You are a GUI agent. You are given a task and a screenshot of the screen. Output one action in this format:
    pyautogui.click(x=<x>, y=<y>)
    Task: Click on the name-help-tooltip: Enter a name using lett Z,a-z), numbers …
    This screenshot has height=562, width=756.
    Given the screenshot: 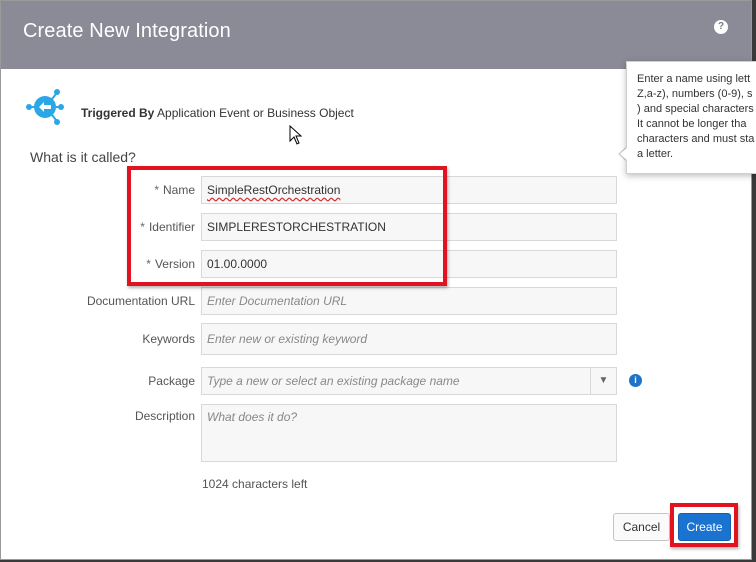 What is the action you would take?
    pyautogui.click(x=691, y=117)
    